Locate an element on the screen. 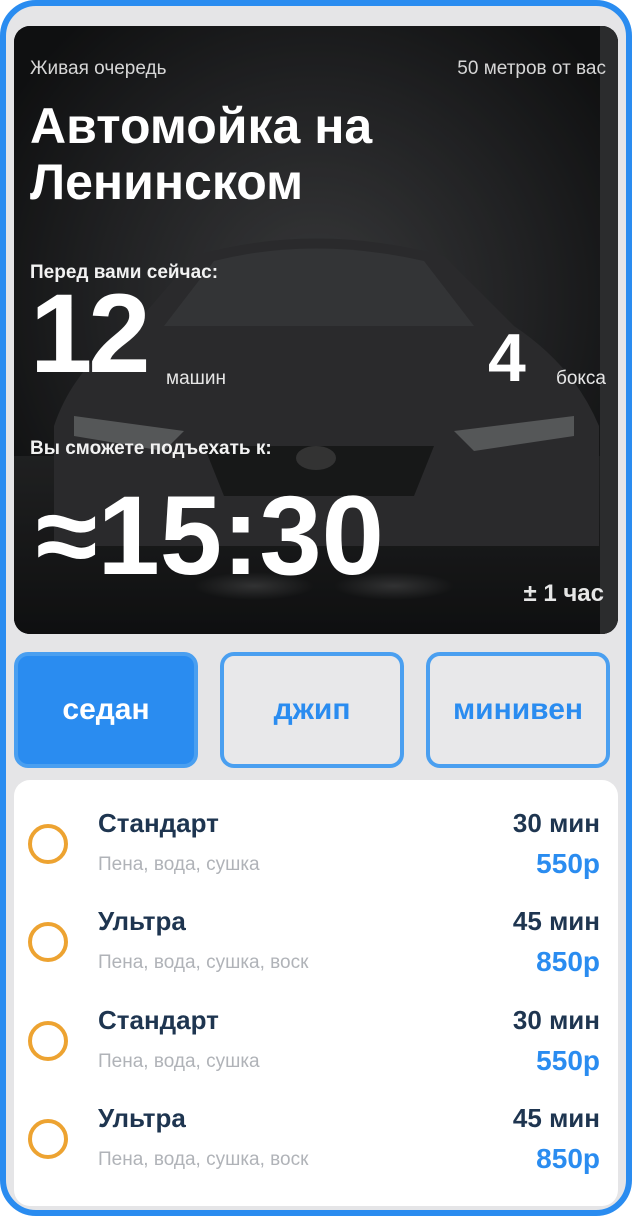 Image resolution: width=632 pixels, height=1216 pixels. cars-ahead-count: 12 is located at coordinates (90, 333).